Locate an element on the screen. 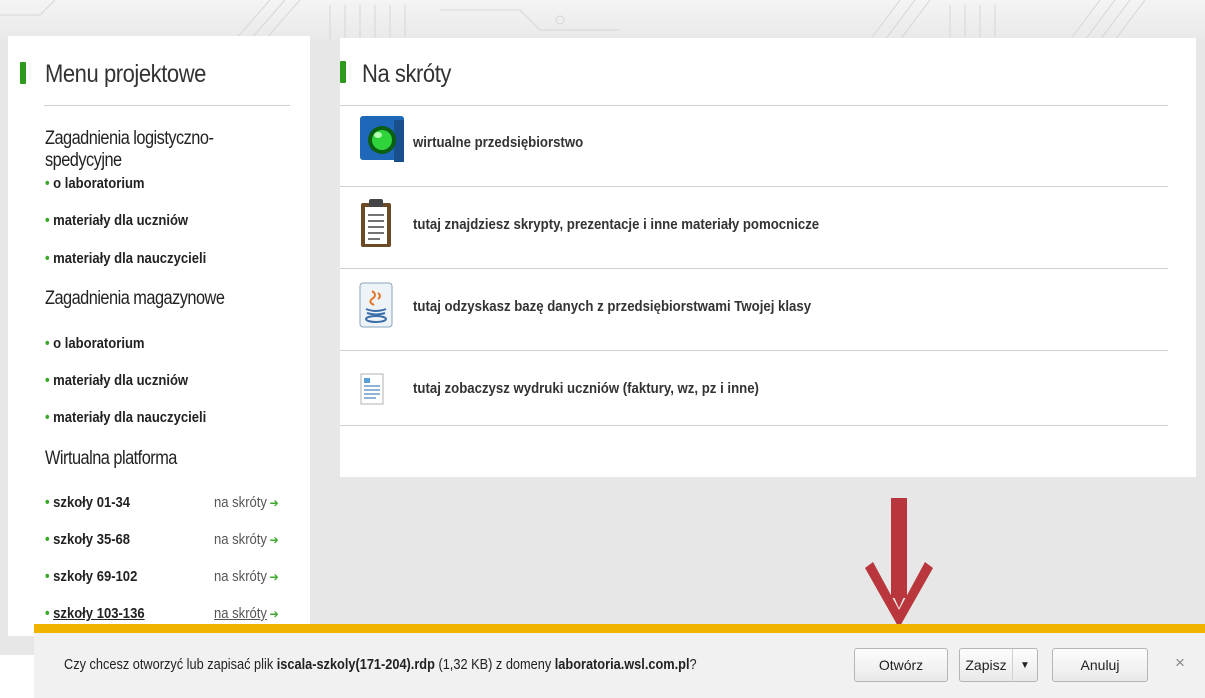  sidebar-link-warehouse-lab: • o laboratorium is located at coordinates (95, 344).